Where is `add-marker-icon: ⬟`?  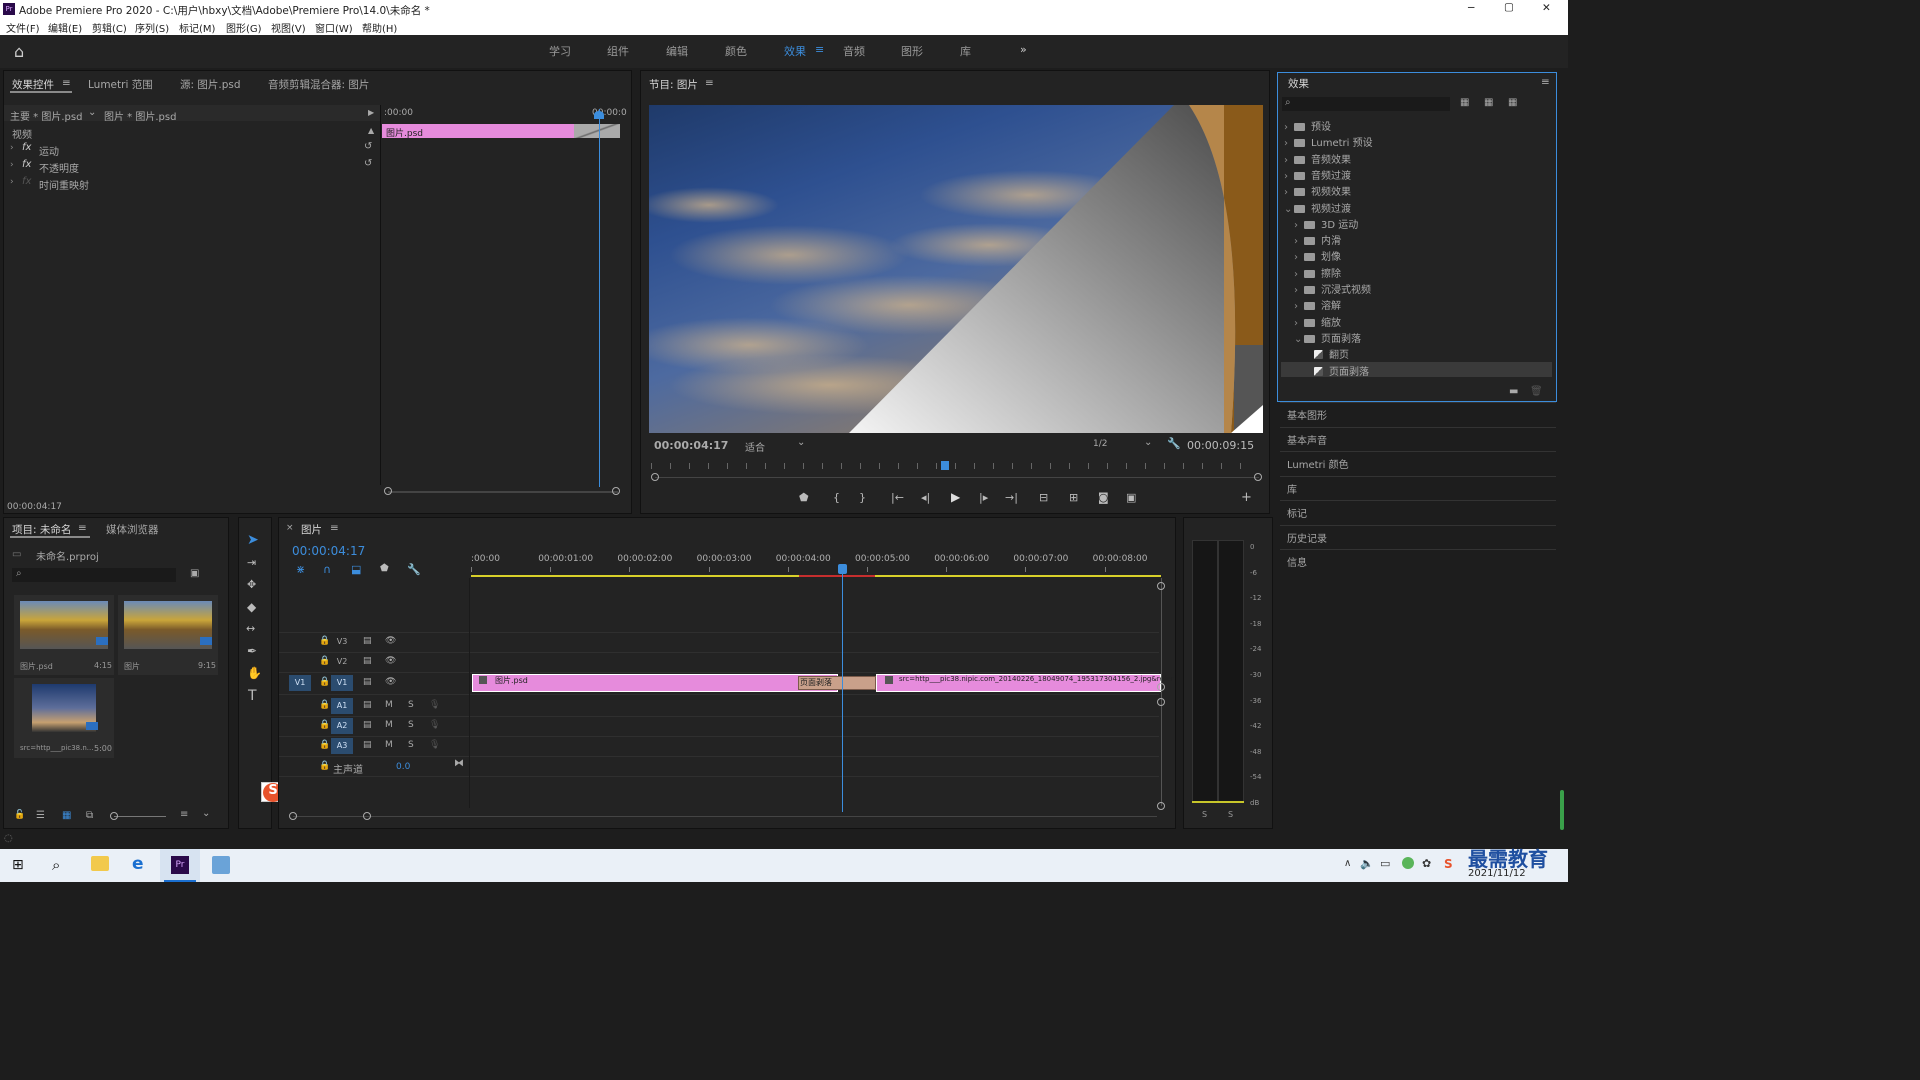
add-marker-icon: ⬟ is located at coordinates (384, 568).